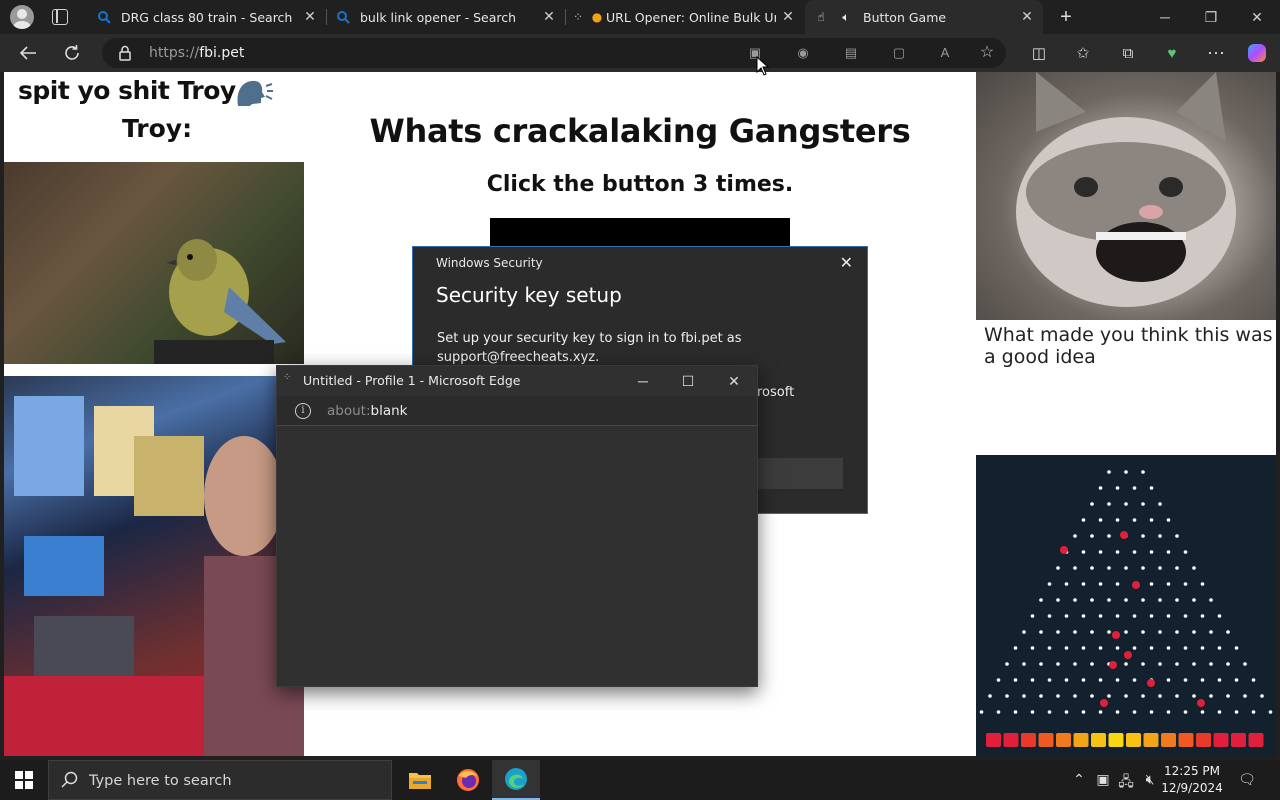 The height and width of the screenshot is (800, 1280). Describe the element at coordinates (1150, 780) in the screenshot. I see `volume-muted-icon: 🔇︎` at that location.